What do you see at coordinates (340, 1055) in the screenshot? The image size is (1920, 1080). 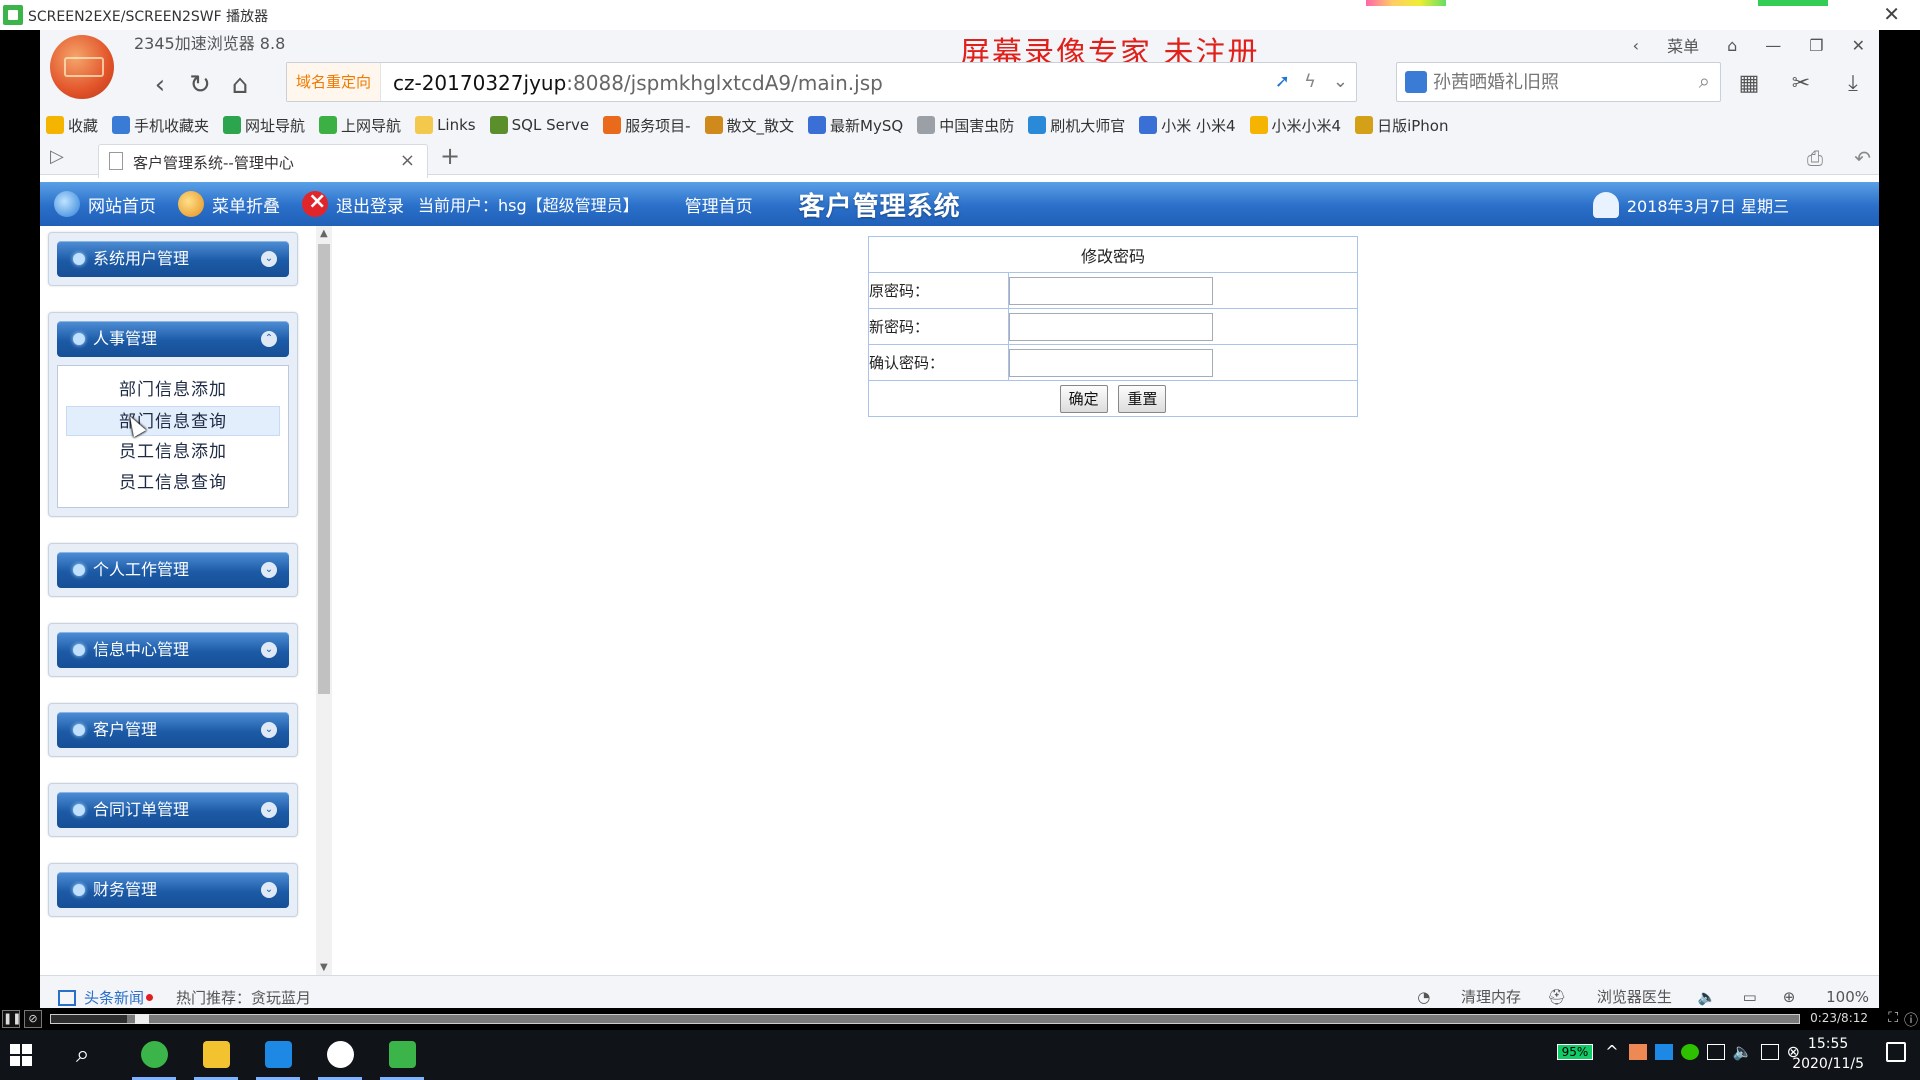 I see `taskbar-wechat` at bounding box center [340, 1055].